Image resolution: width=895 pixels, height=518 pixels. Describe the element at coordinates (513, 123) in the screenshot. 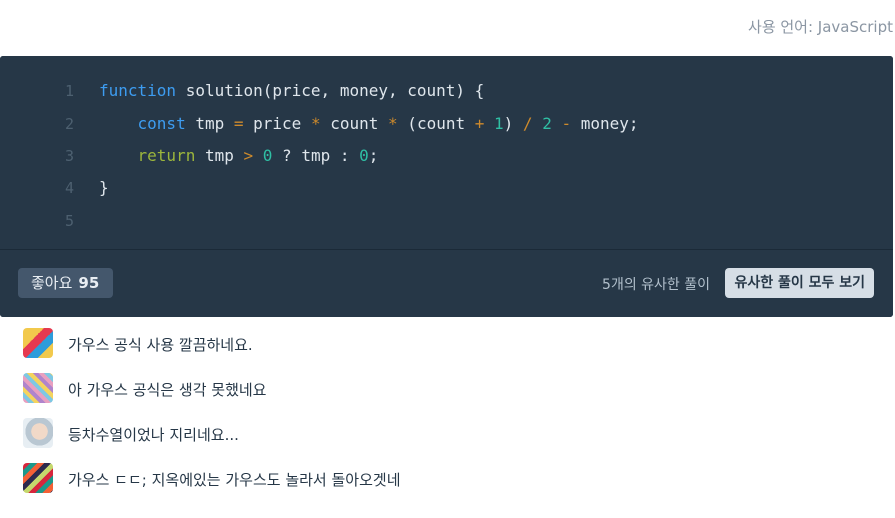

I see `code-token: )` at that location.